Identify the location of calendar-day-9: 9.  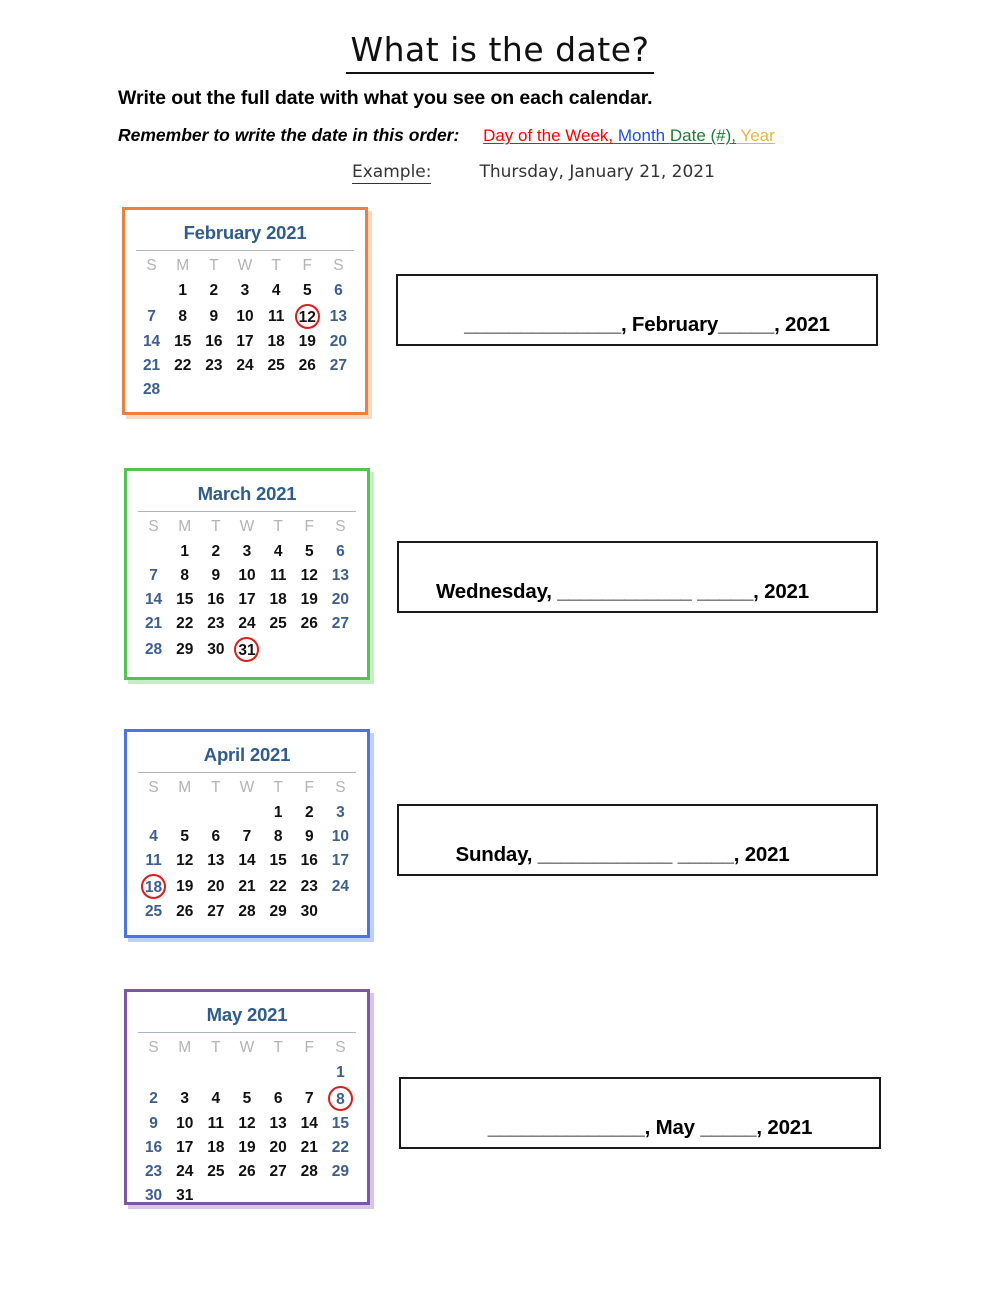
(153, 1123).